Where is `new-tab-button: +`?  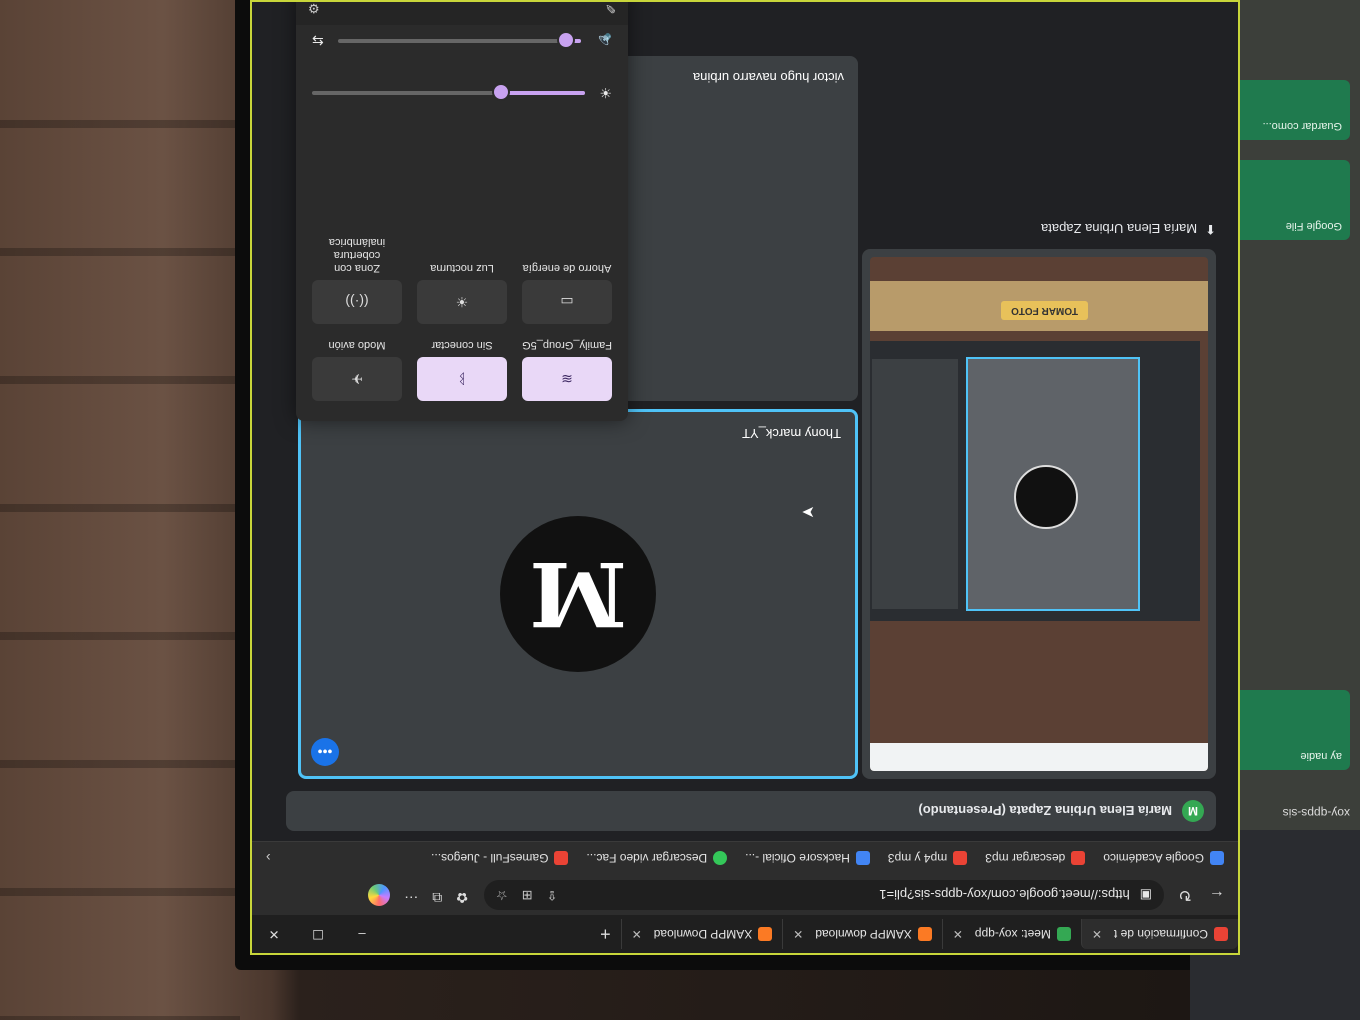
new-tab-button: + is located at coordinates (605, 934).